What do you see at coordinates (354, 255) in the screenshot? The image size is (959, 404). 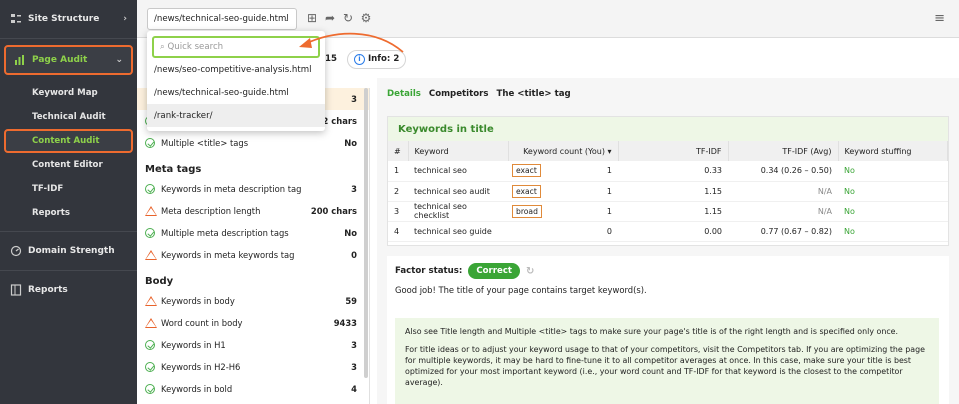 I see `factor-value: 0` at bounding box center [354, 255].